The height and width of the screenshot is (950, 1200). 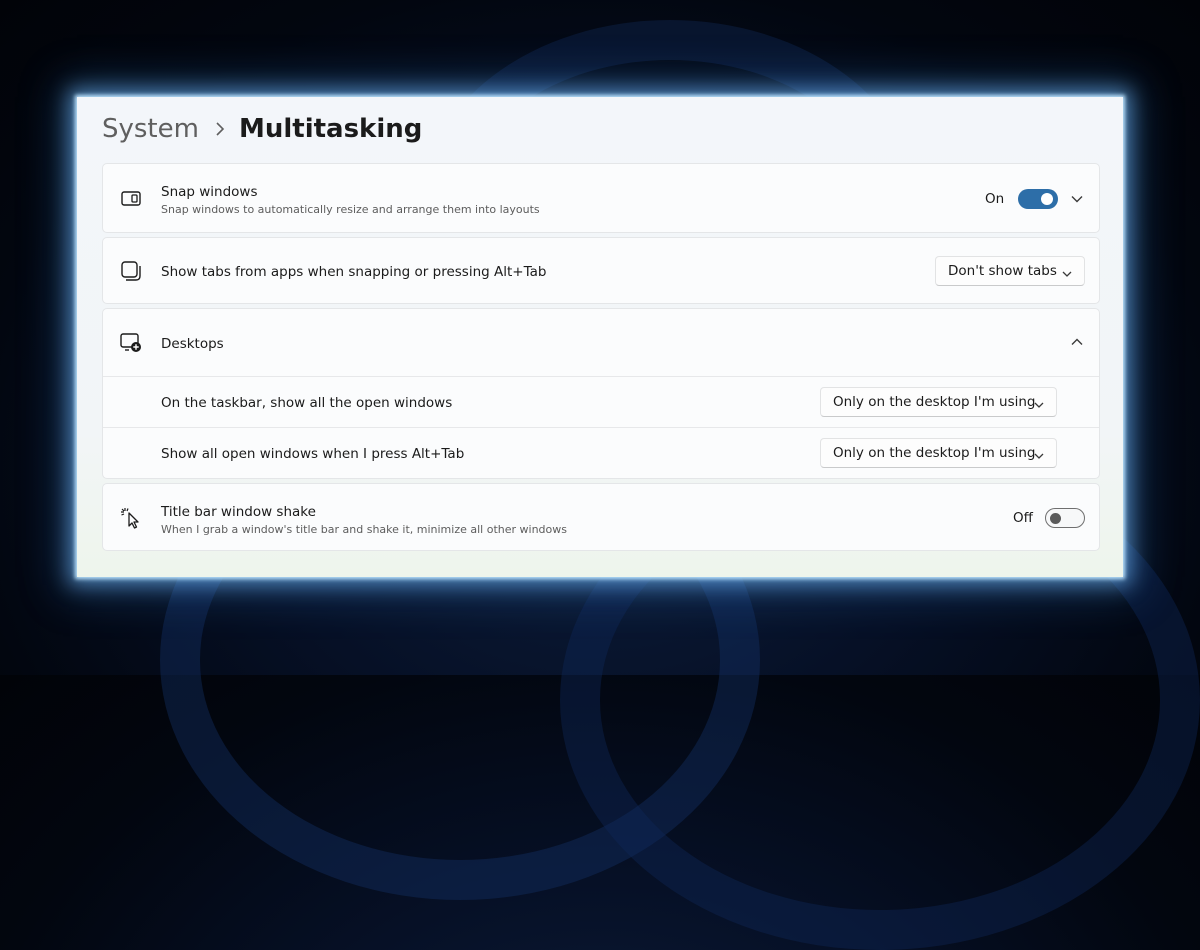 I want to click on desktops-header: Desktops, so click(x=601, y=342).